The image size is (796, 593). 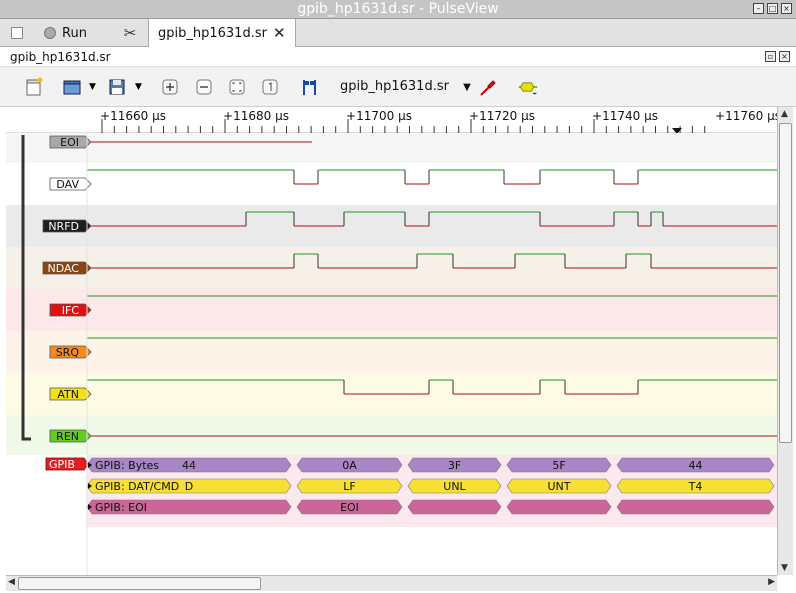 I want to click on decoder-icon, so click(x=528, y=87).